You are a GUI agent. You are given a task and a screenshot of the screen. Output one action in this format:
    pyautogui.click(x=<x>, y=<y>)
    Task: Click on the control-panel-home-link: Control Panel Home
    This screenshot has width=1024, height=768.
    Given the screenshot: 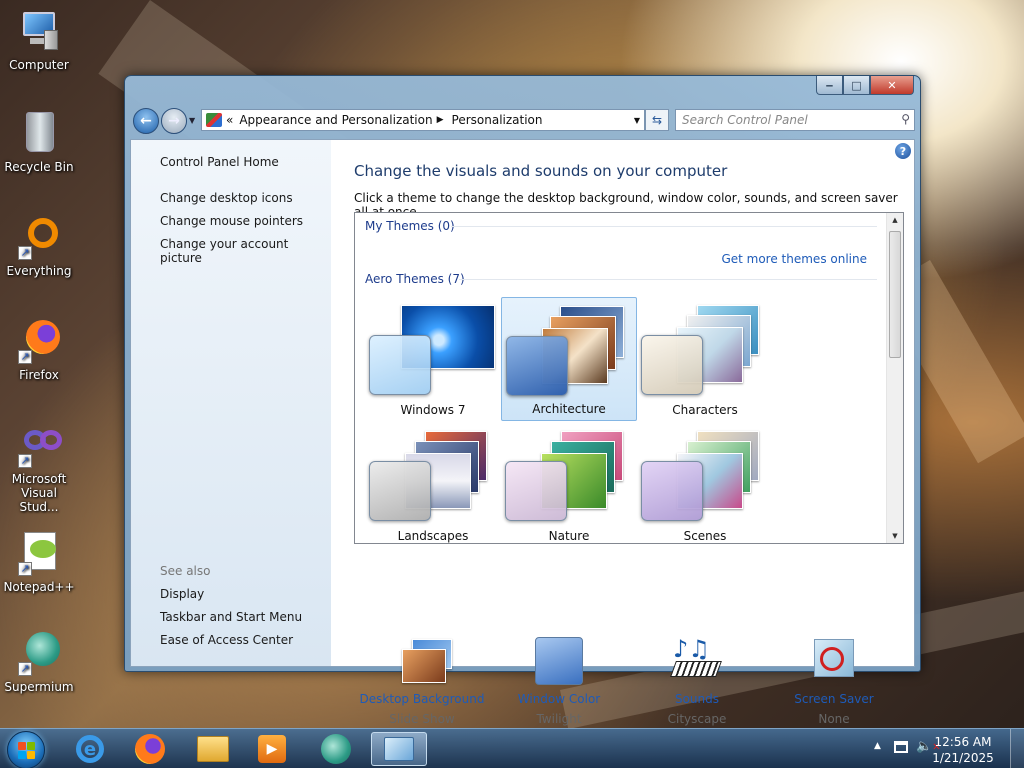 What is the action you would take?
    pyautogui.click(x=219, y=162)
    